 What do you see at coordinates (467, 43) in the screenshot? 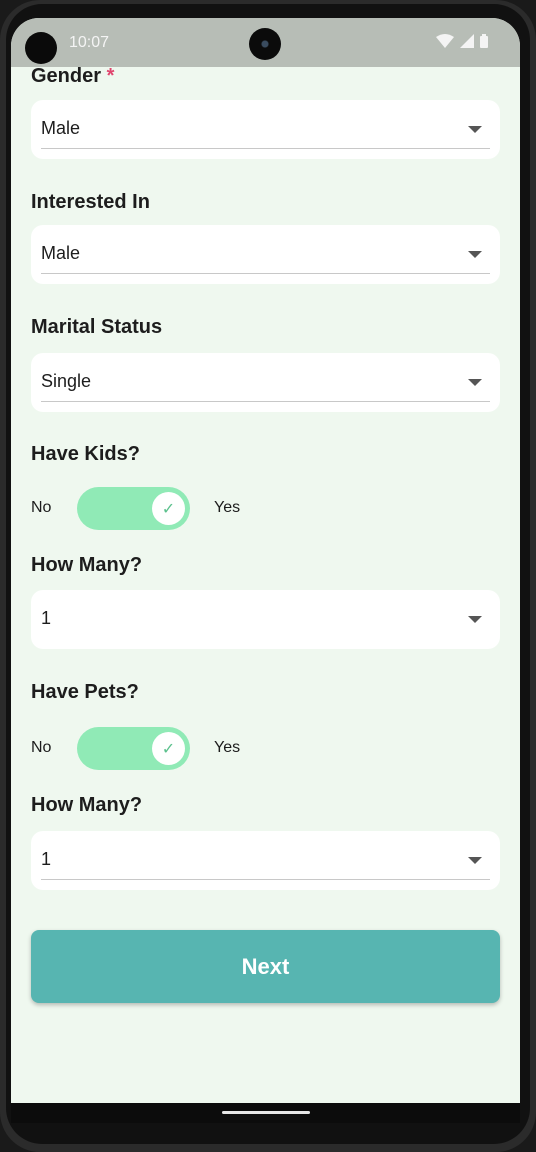
I see `signal-icon` at bounding box center [467, 43].